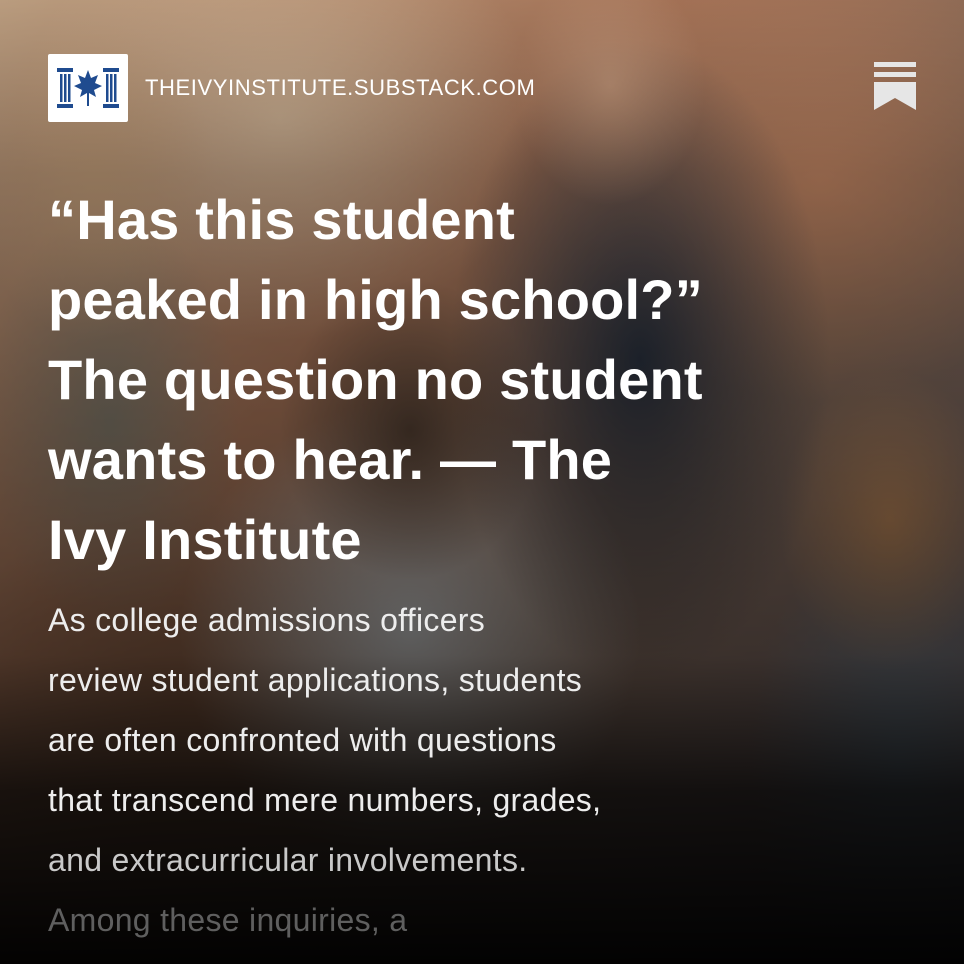  What do you see at coordinates (288, 860) in the screenshot?
I see `post-excerpt-line: and extracurricular involvements.` at bounding box center [288, 860].